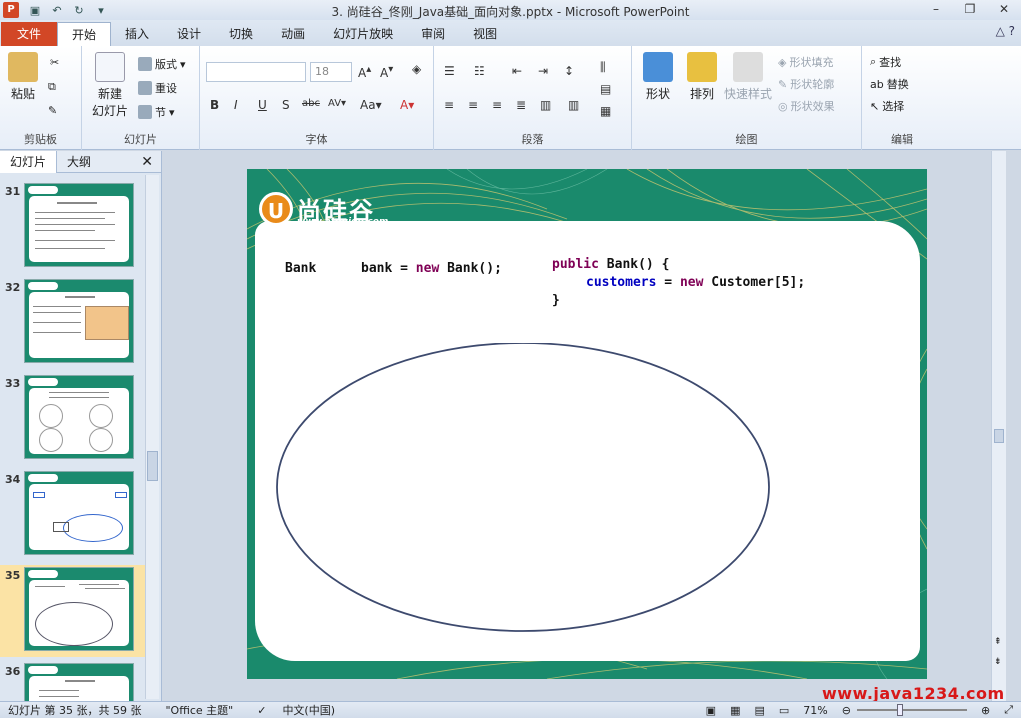  What do you see at coordinates (157, 88) in the screenshot?
I see `reset-button: 重设` at bounding box center [157, 88].